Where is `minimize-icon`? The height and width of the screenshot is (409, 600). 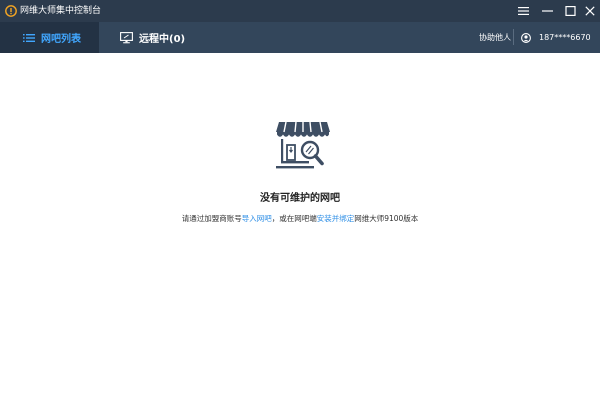
minimize-icon is located at coordinates (547, 11).